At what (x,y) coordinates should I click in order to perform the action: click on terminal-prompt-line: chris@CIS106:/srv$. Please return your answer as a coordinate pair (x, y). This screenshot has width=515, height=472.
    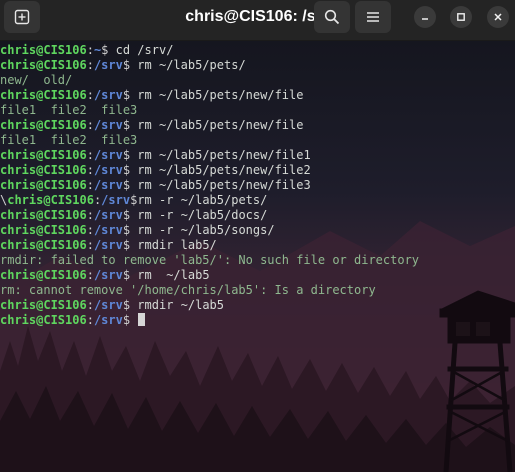
    Looking at the image, I should click on (73, 320).